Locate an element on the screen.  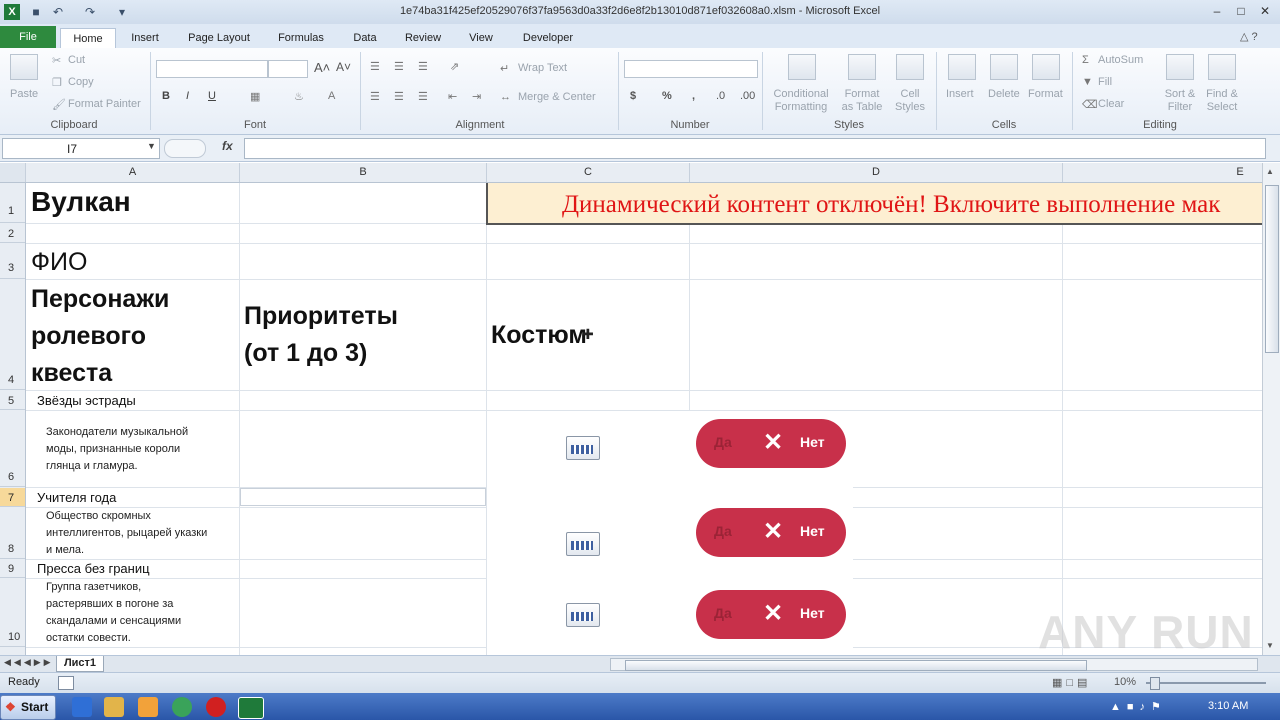
tab-developer: Developer is located at coordinates (548, 38).